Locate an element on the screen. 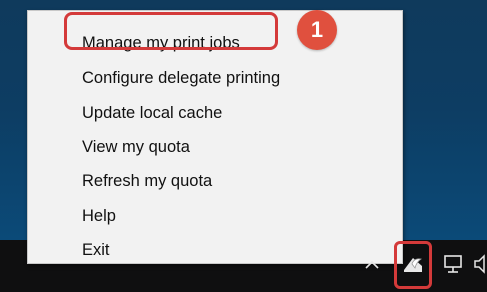  menu-item-help: Help is located at coordinates (99, 216).